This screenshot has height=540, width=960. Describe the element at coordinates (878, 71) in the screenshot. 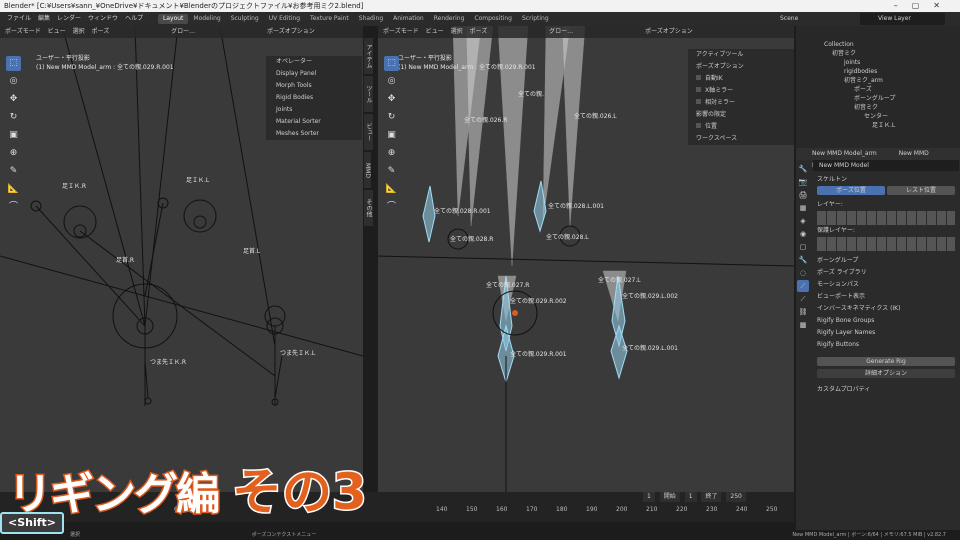

I see `outliner-row: rigidbodies` at that location.